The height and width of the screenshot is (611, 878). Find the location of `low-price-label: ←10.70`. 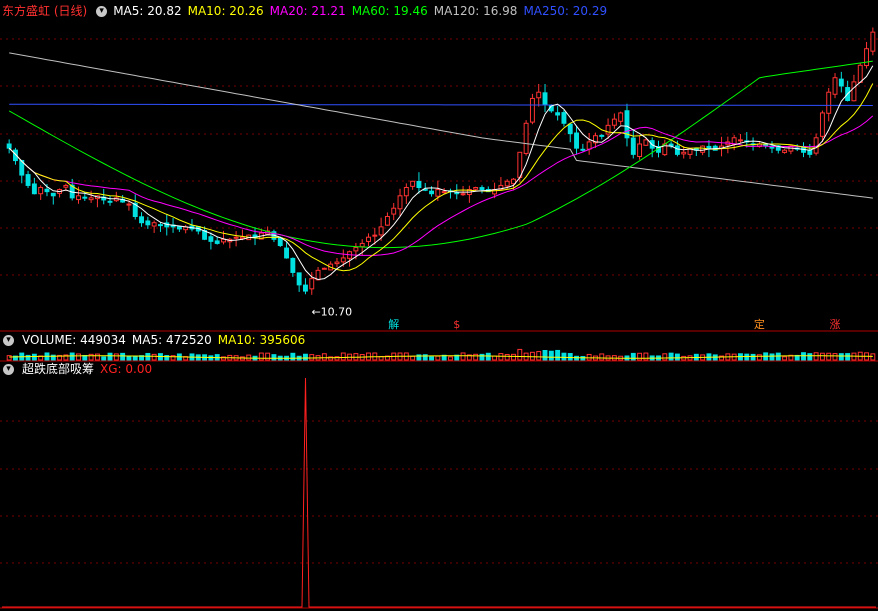

low-price-label: ←10.70 is located at coordinates (331, 312).